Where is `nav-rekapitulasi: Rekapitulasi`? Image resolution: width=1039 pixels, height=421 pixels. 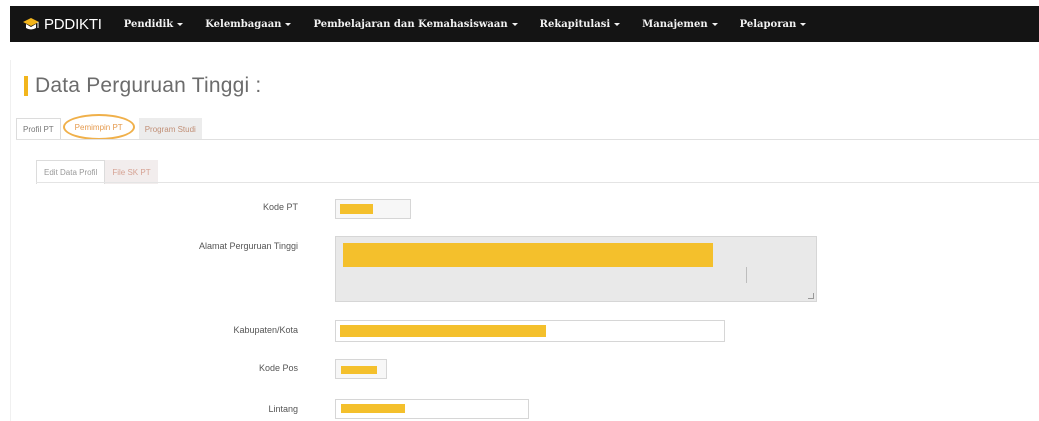 nav-rekapitulasi: Rekapitulasi is located at coordinates (580, 24).